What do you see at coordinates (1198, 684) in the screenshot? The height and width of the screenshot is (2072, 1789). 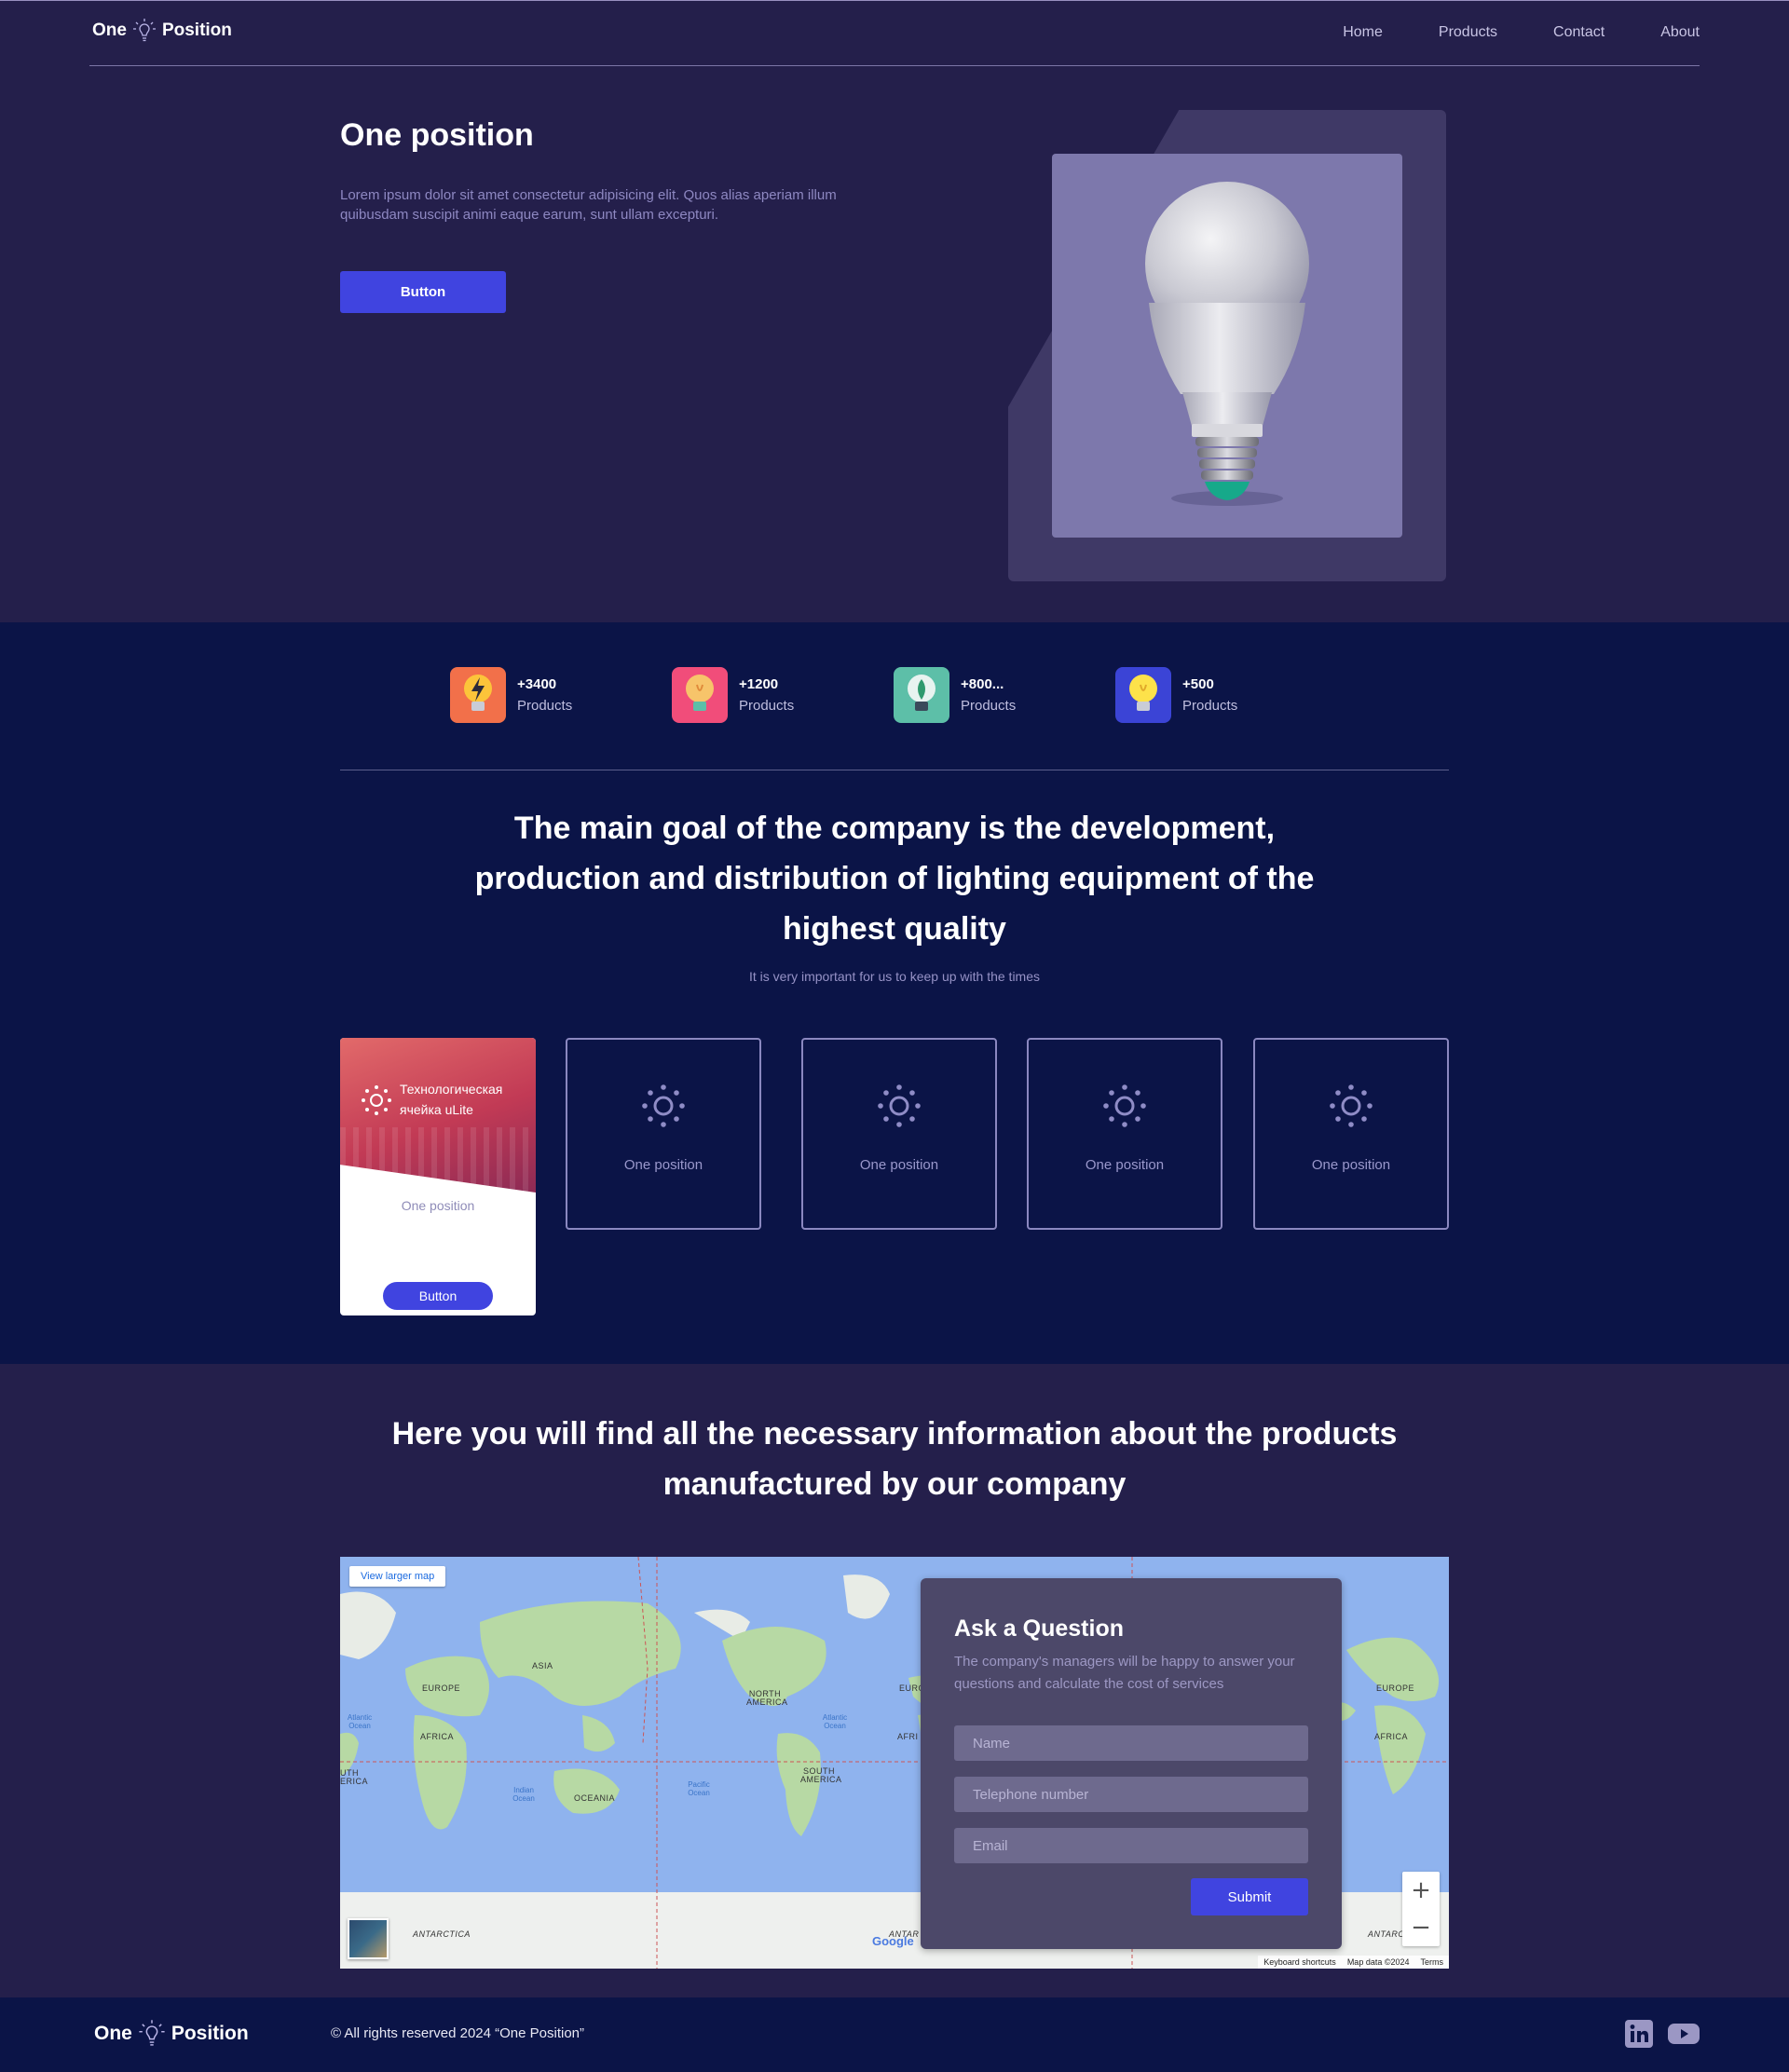 I see `stat-value: +500` at bounding box center [1198, 684].